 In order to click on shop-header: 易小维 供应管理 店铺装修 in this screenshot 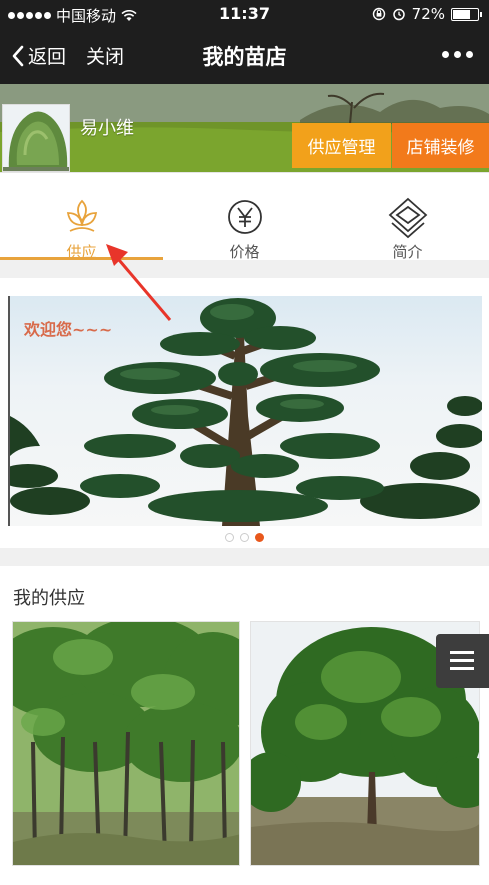, I will do `click(244, 128)`.